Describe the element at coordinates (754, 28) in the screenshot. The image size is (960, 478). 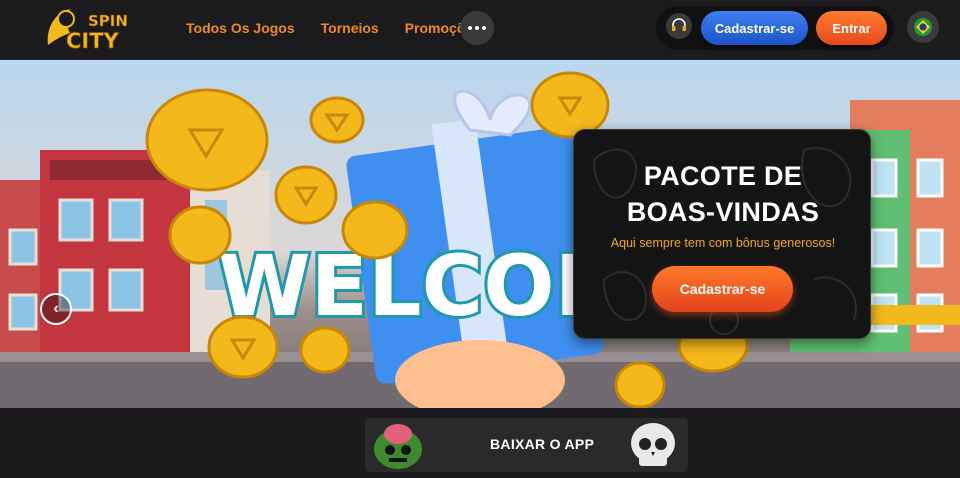
I see `register-button: Cadastrar-se` at that location.